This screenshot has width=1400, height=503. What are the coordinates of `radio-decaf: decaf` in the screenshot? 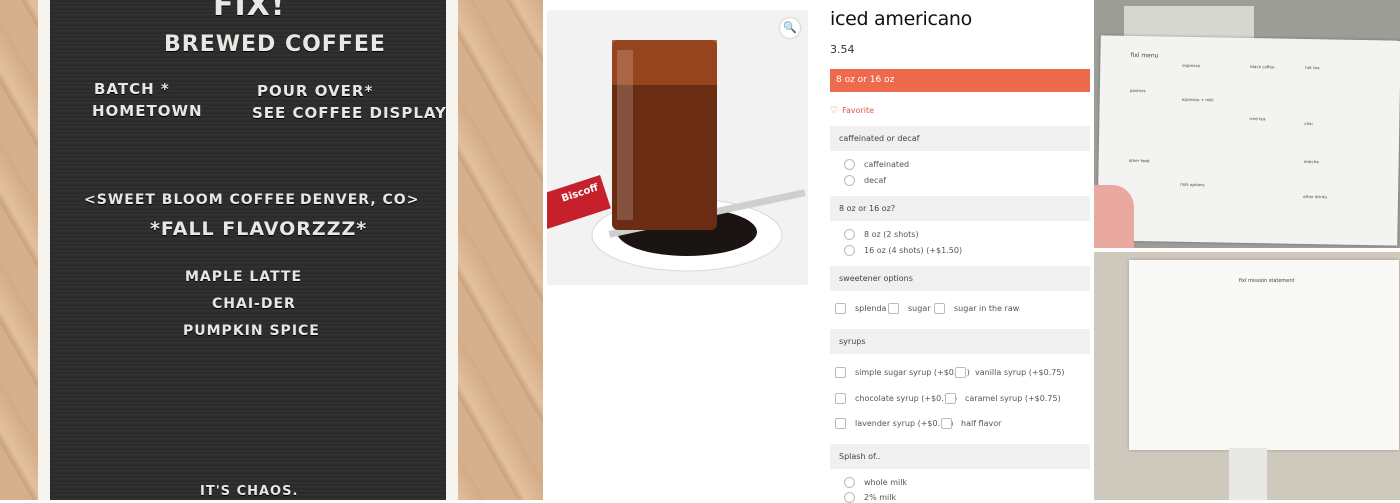 It's located at (865, 180).